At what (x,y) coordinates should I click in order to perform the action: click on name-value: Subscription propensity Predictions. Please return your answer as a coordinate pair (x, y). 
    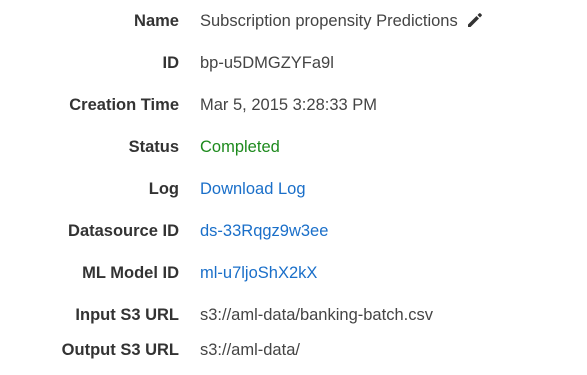
    Looking at the image, I should click on (329, 21).